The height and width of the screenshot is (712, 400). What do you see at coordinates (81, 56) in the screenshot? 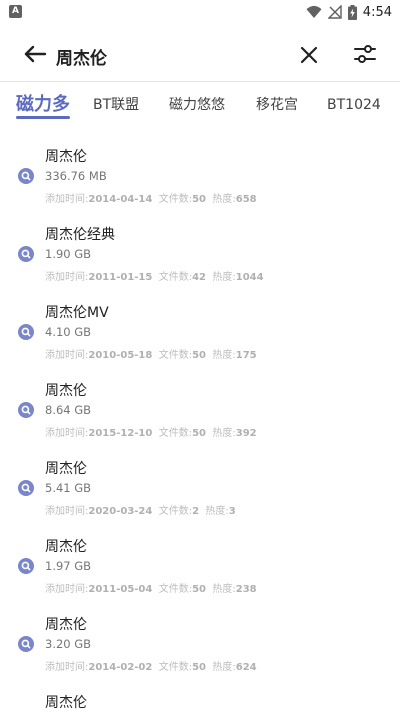
I see `search-query: 周杰伦` at bounding box center [81, 56].